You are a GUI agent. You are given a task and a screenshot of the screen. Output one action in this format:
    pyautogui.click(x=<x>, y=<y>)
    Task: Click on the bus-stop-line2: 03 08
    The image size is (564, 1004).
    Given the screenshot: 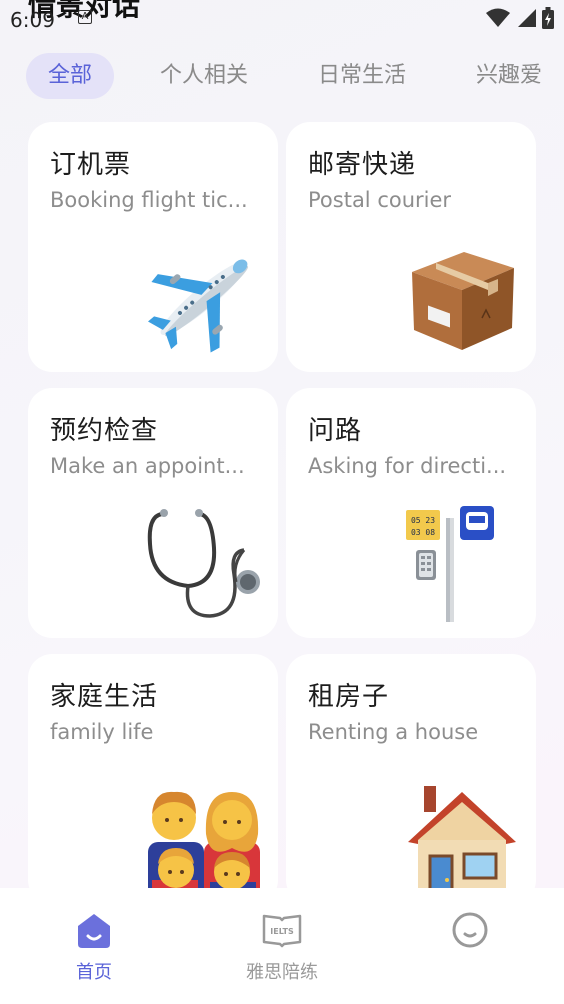 What is the action you would take?
    pyautogui.click(x=423, y=532)
    